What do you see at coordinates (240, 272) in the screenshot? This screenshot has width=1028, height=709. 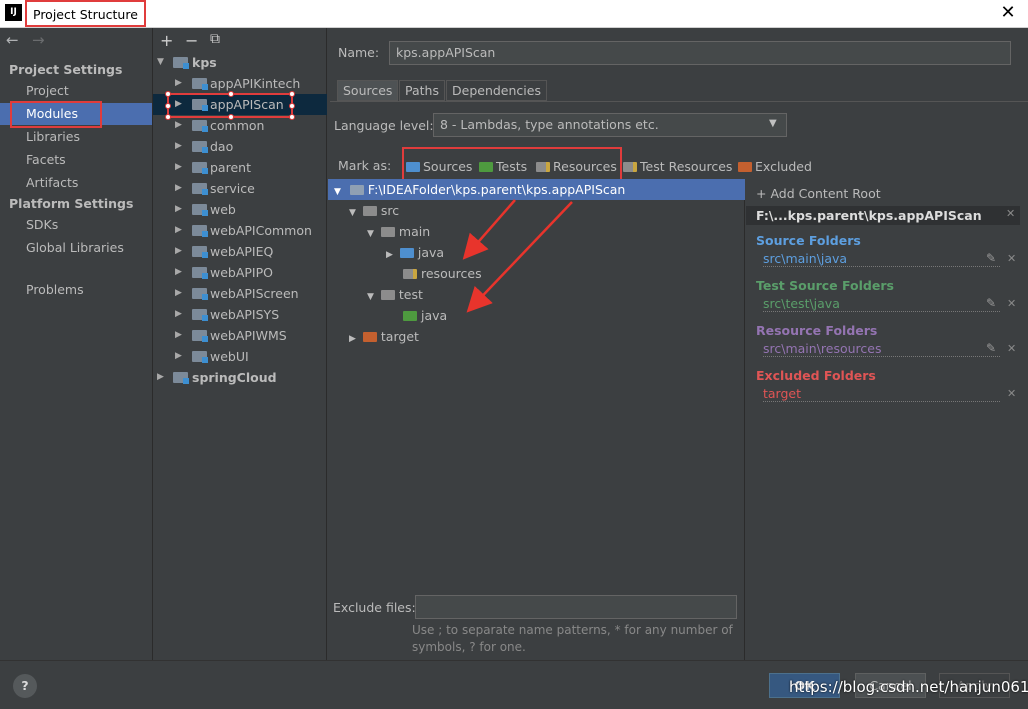 I see `tree-module-webapipo: ▶ webAPIPO` at bounding box center [240, 272].